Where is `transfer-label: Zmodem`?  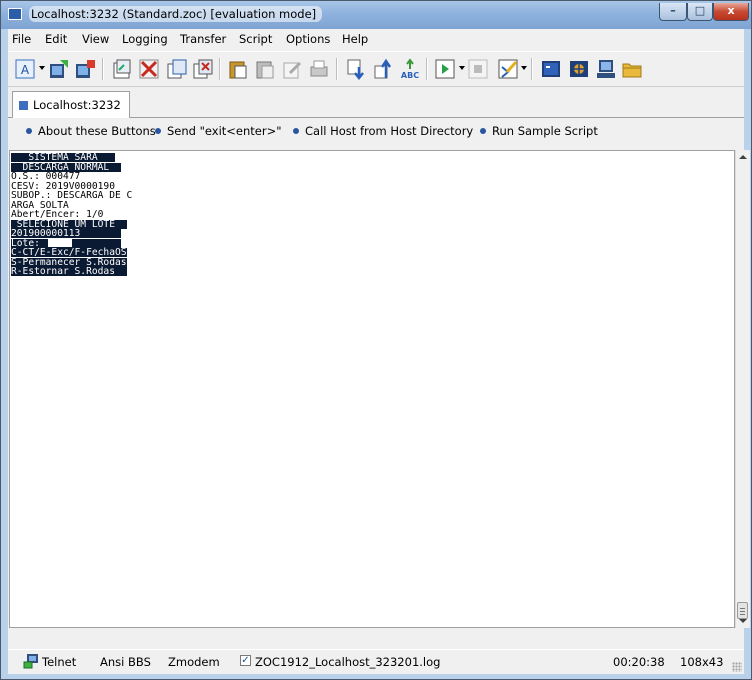
transfer-label: Zmodem is located at coordinates (194, 662).